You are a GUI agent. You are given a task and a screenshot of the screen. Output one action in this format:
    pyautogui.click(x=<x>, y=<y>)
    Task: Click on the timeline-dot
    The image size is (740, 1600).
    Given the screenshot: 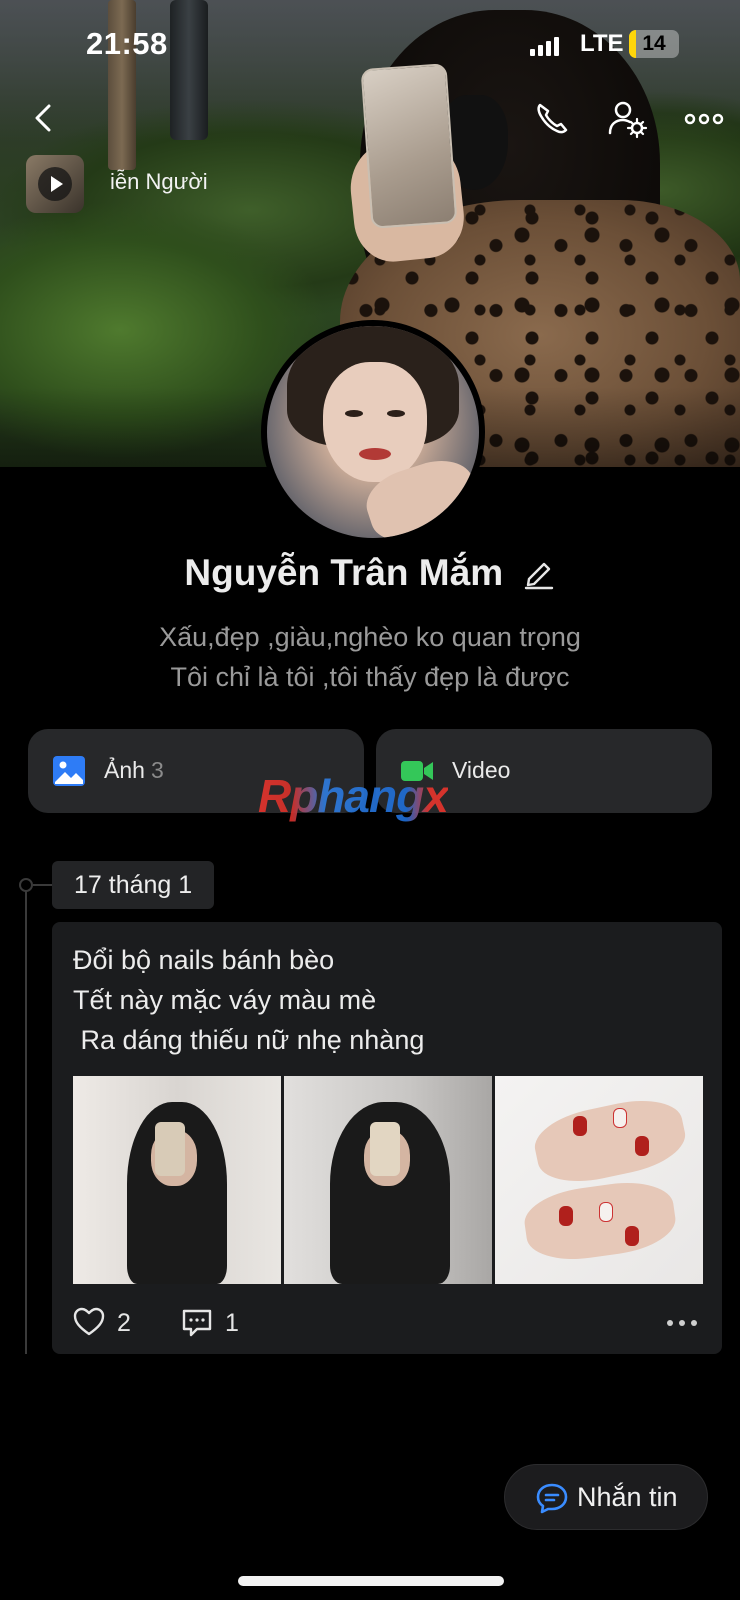 What is the action you would take?
    pyautogui.click(x=26, y=885)
    